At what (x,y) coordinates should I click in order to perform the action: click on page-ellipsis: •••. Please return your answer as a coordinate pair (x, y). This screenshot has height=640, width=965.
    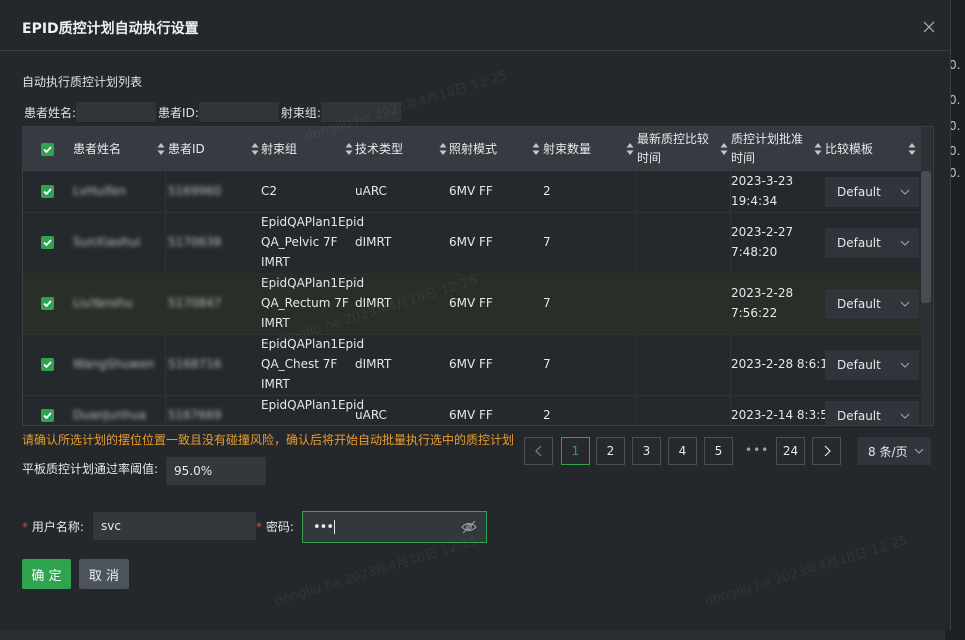
    Looking at the image, I should click on (757, 450).